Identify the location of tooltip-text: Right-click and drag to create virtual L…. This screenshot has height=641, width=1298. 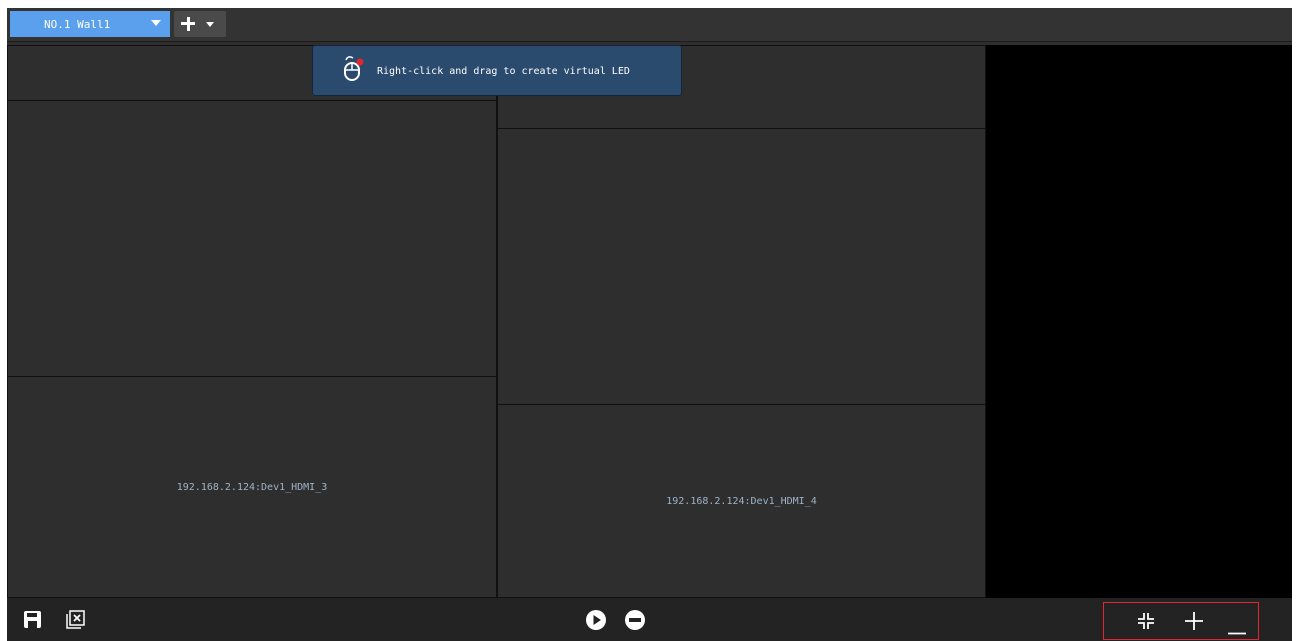
(503, 71).